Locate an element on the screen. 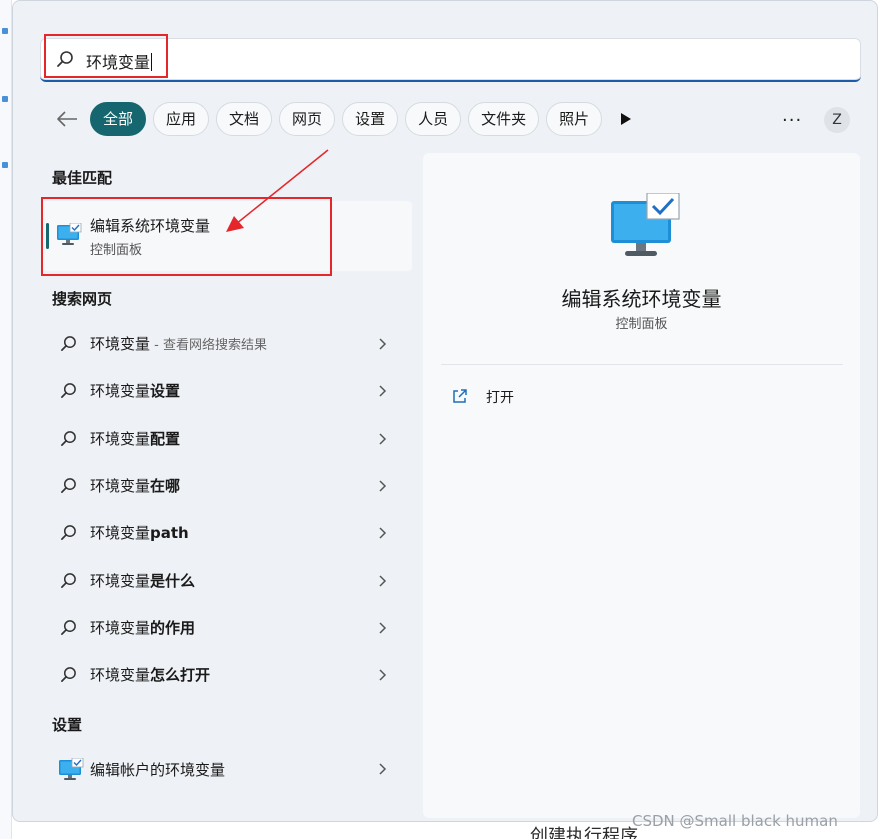  settings-item-label: 编辑帐户的环境变量 is located at coordinates (158, 770).